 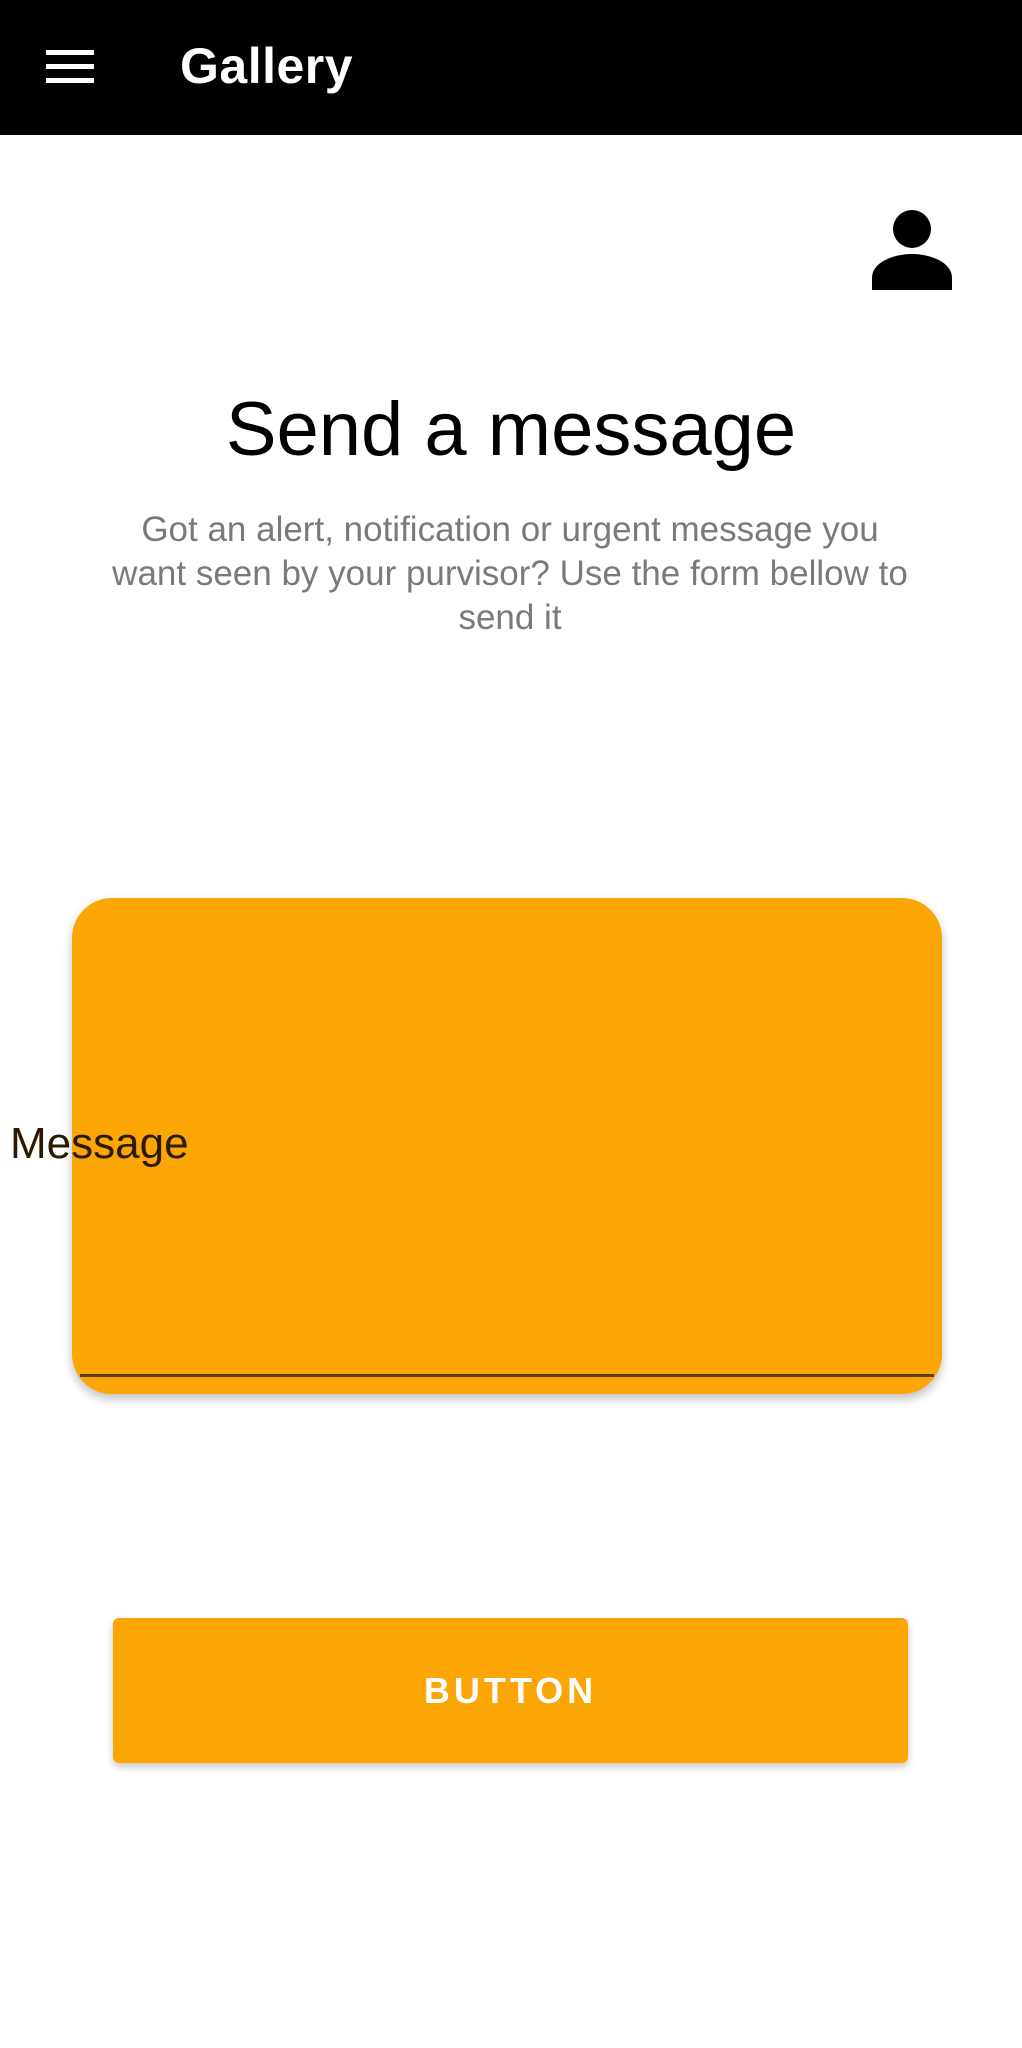 I want to click on profile-button, so click(x=912, y=250).